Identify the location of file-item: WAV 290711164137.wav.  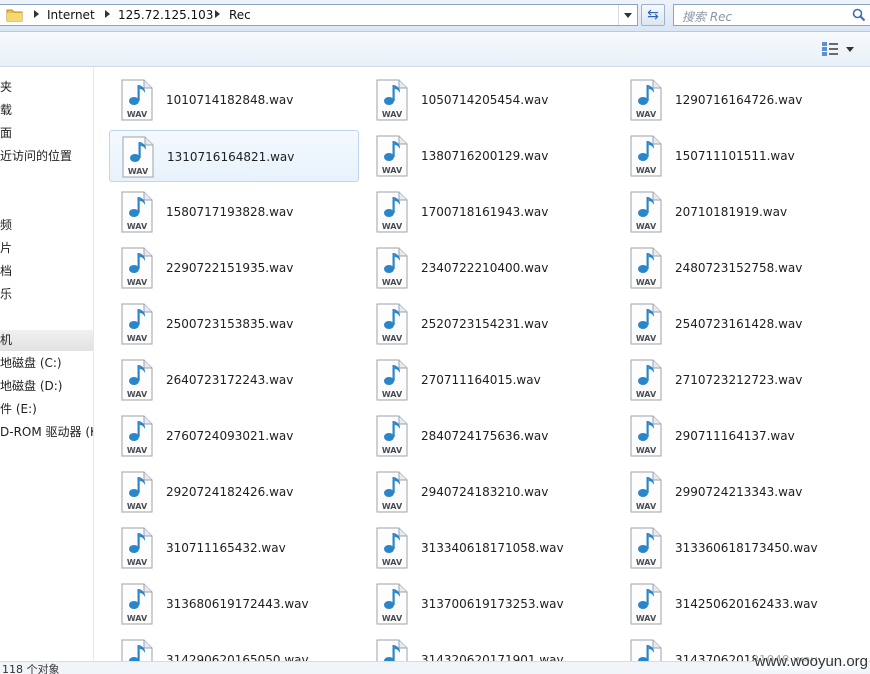
(743, 436).